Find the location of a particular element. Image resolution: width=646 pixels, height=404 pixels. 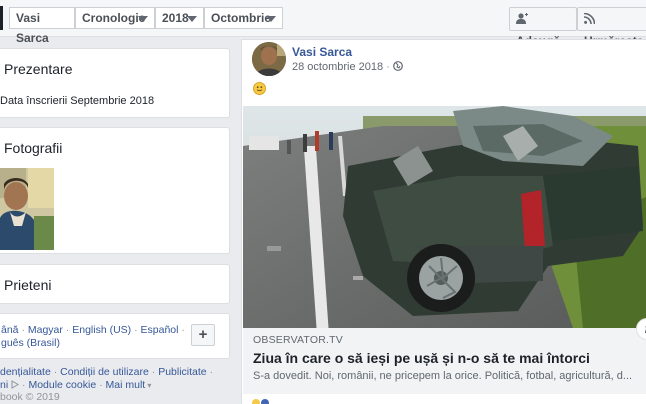

add-friend-button: Adaugă is located at coordinates (543, 27).